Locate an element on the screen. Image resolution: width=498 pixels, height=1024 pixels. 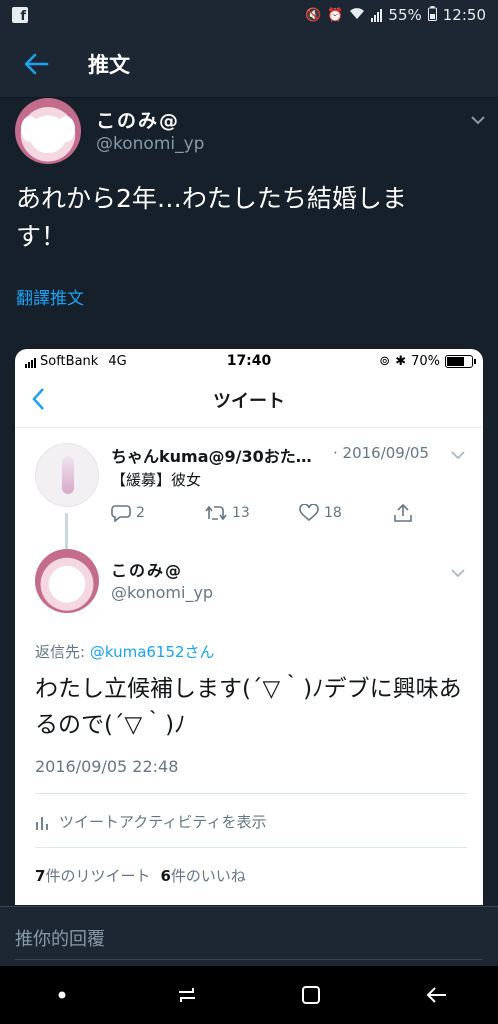
status-indicators: 🔇 ⏰ 55% 12:50 is located at coordinates (395, 15).